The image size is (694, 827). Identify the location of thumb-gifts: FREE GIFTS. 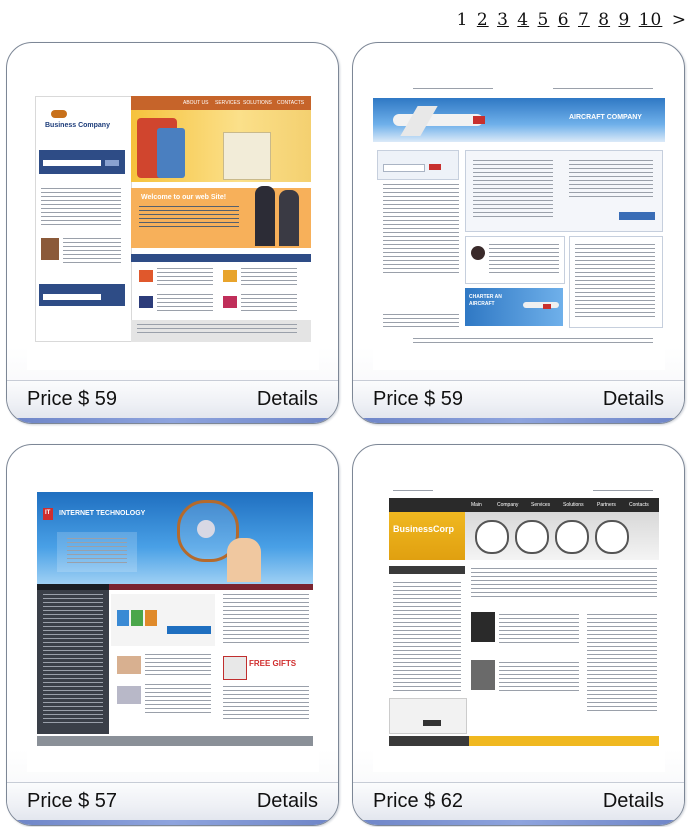
(273, 663).